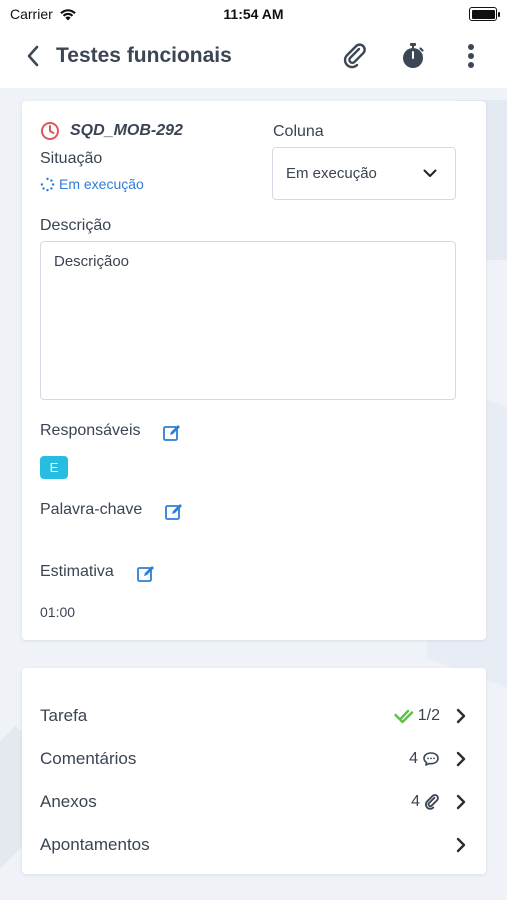 This screenshot has width=507, height=900. Describe the element at coordinates (76, 225) in the screenshot. I see `descricao-label: Descrição` at that location.